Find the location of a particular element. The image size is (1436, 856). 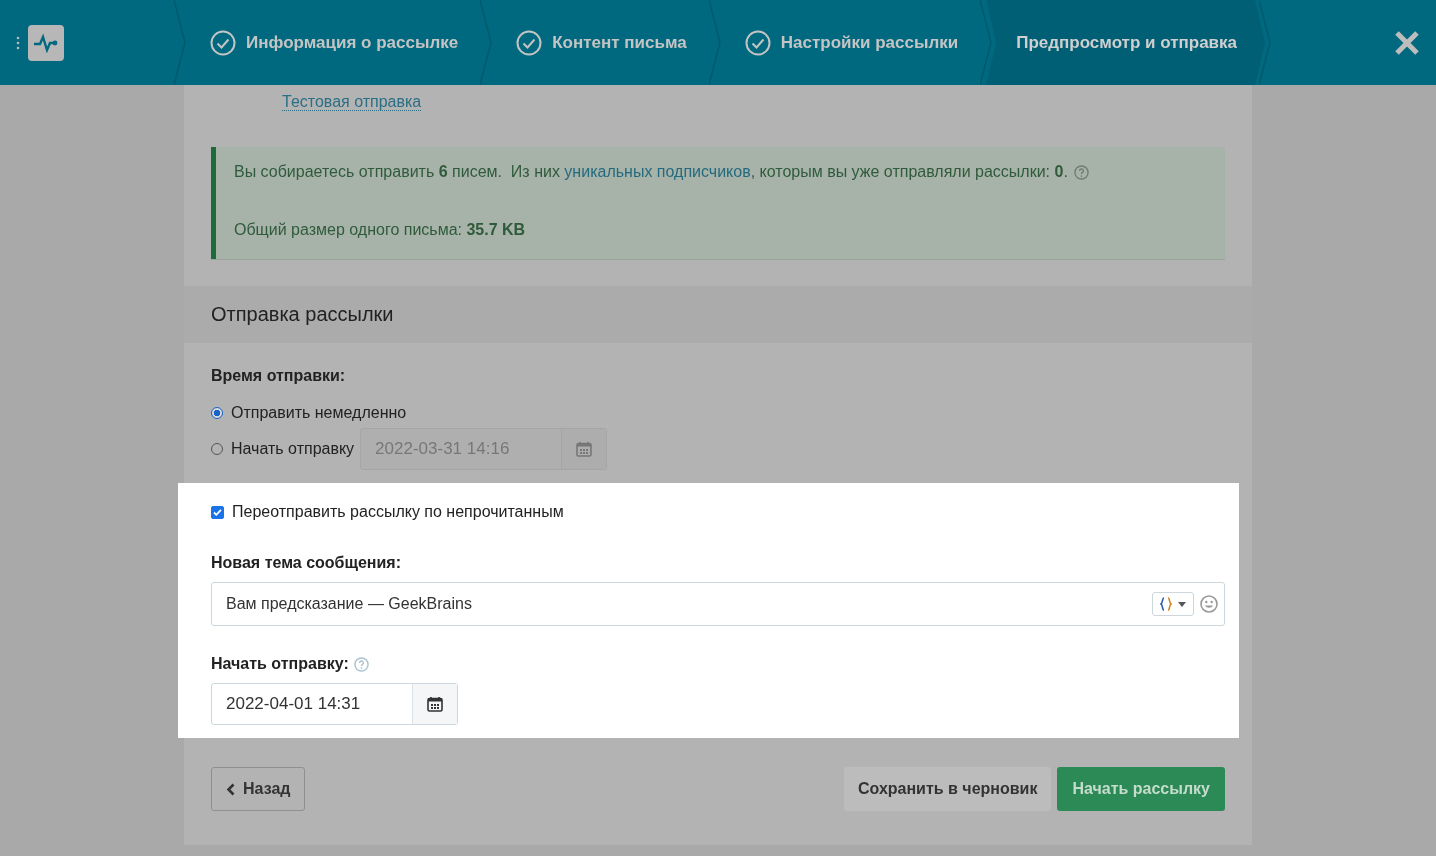

save-draft-button: Сохранить в черновик is located at coordinates (947, 789).